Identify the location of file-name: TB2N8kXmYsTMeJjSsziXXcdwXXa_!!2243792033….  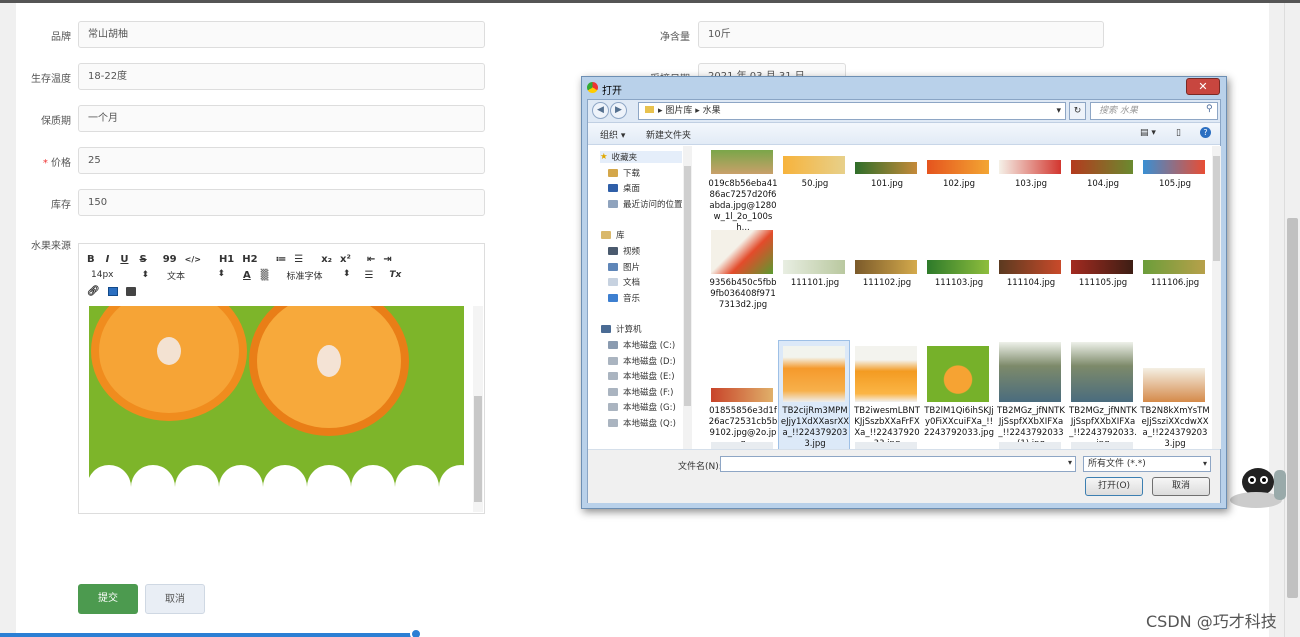
(1175, 427).